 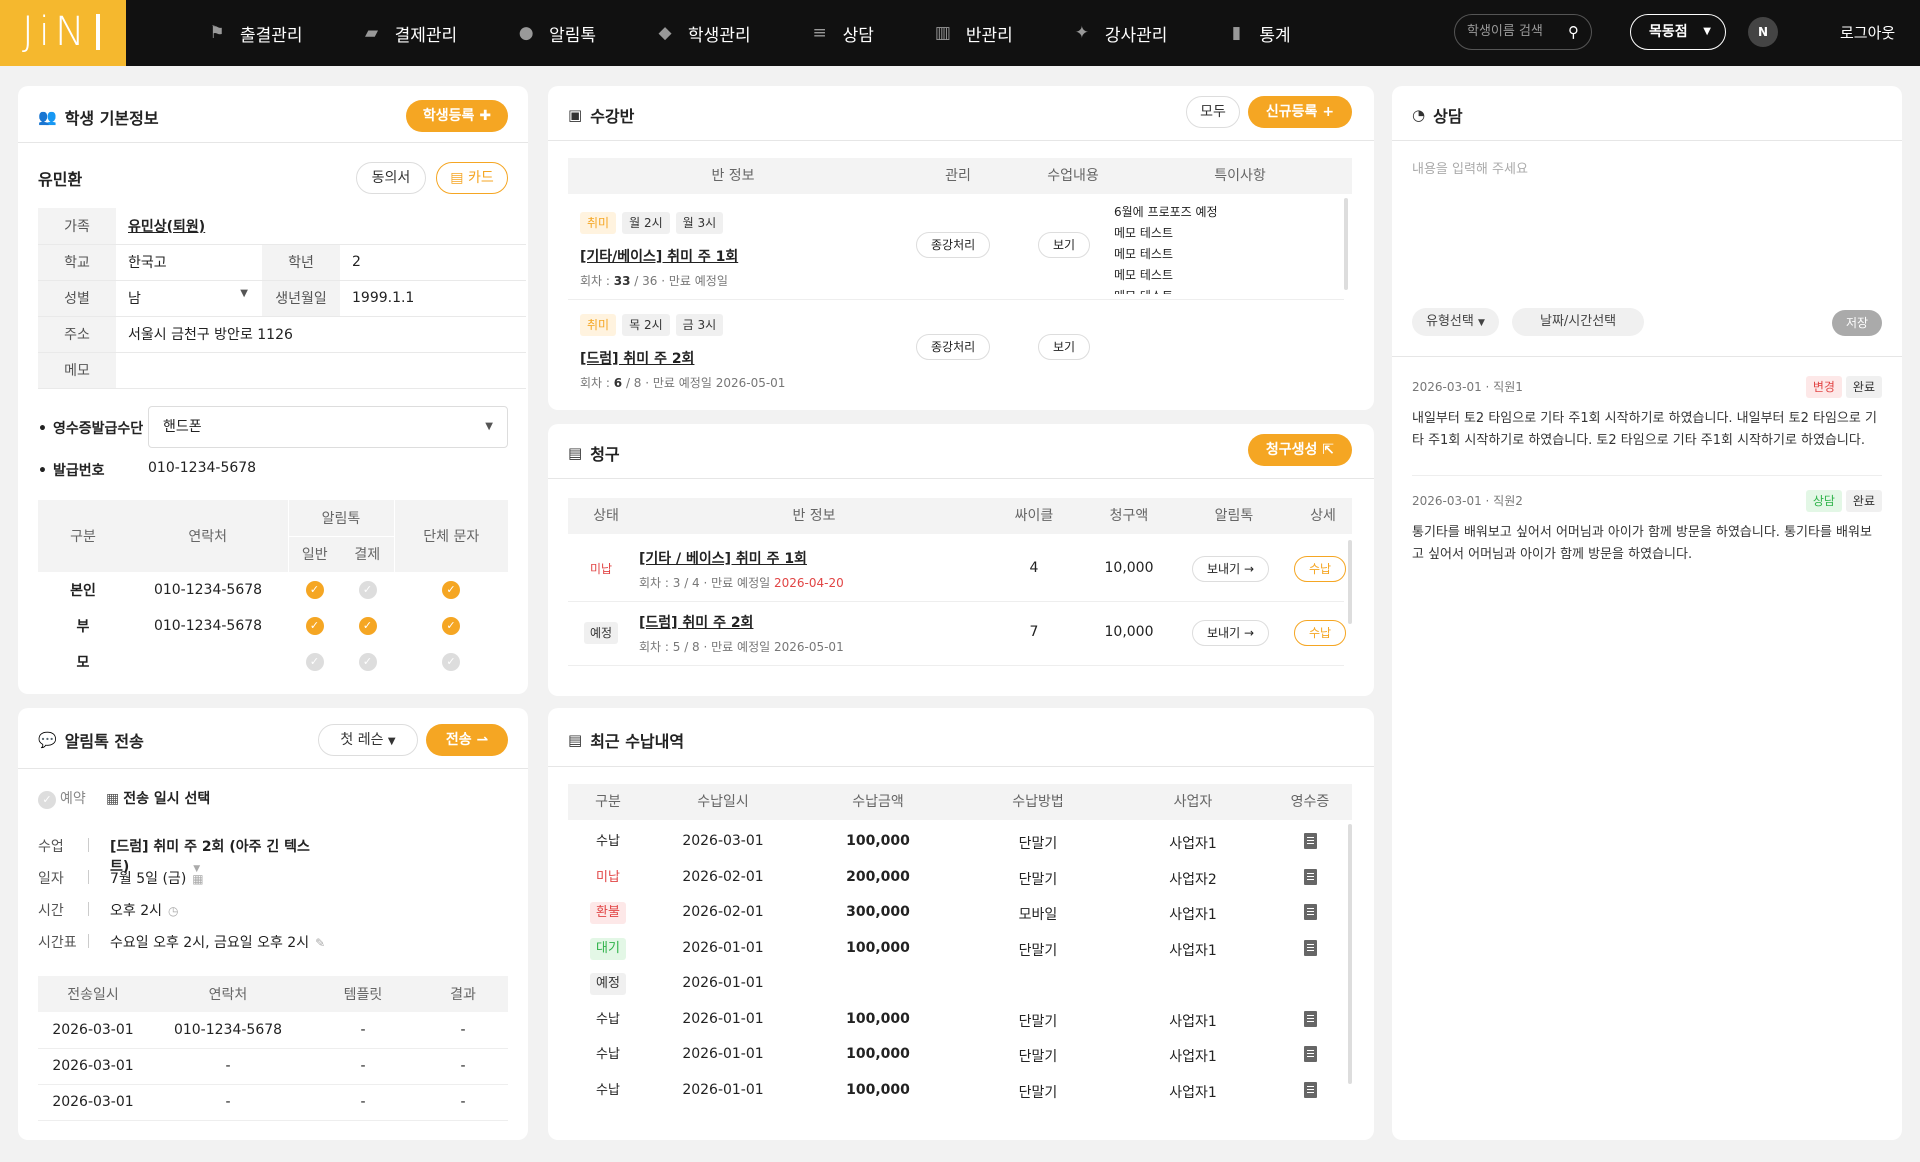 I want to click on arrow-right-icon: →, so click(x=1249, y=569).